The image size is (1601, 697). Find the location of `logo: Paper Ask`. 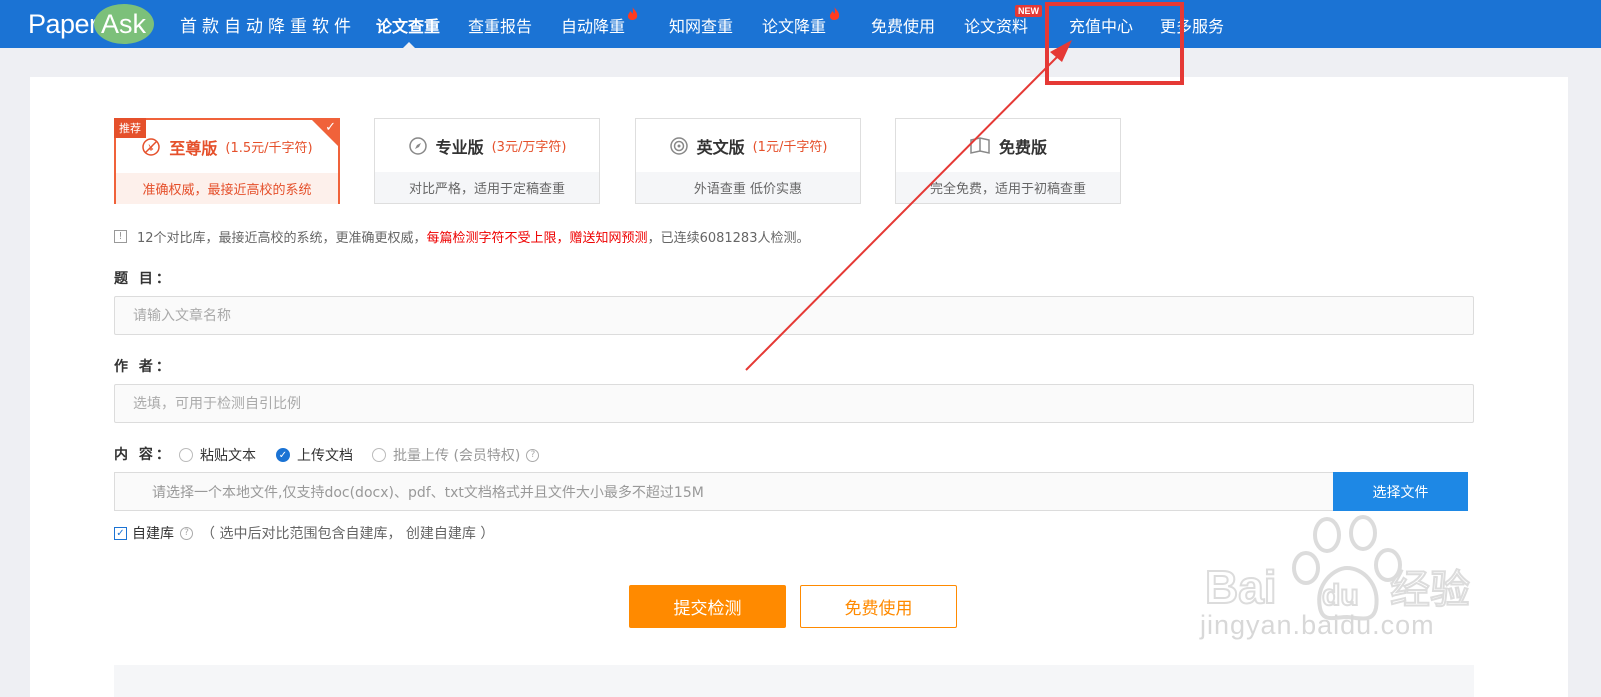

logo: Paper Ask is located at coordinates (91, 24).